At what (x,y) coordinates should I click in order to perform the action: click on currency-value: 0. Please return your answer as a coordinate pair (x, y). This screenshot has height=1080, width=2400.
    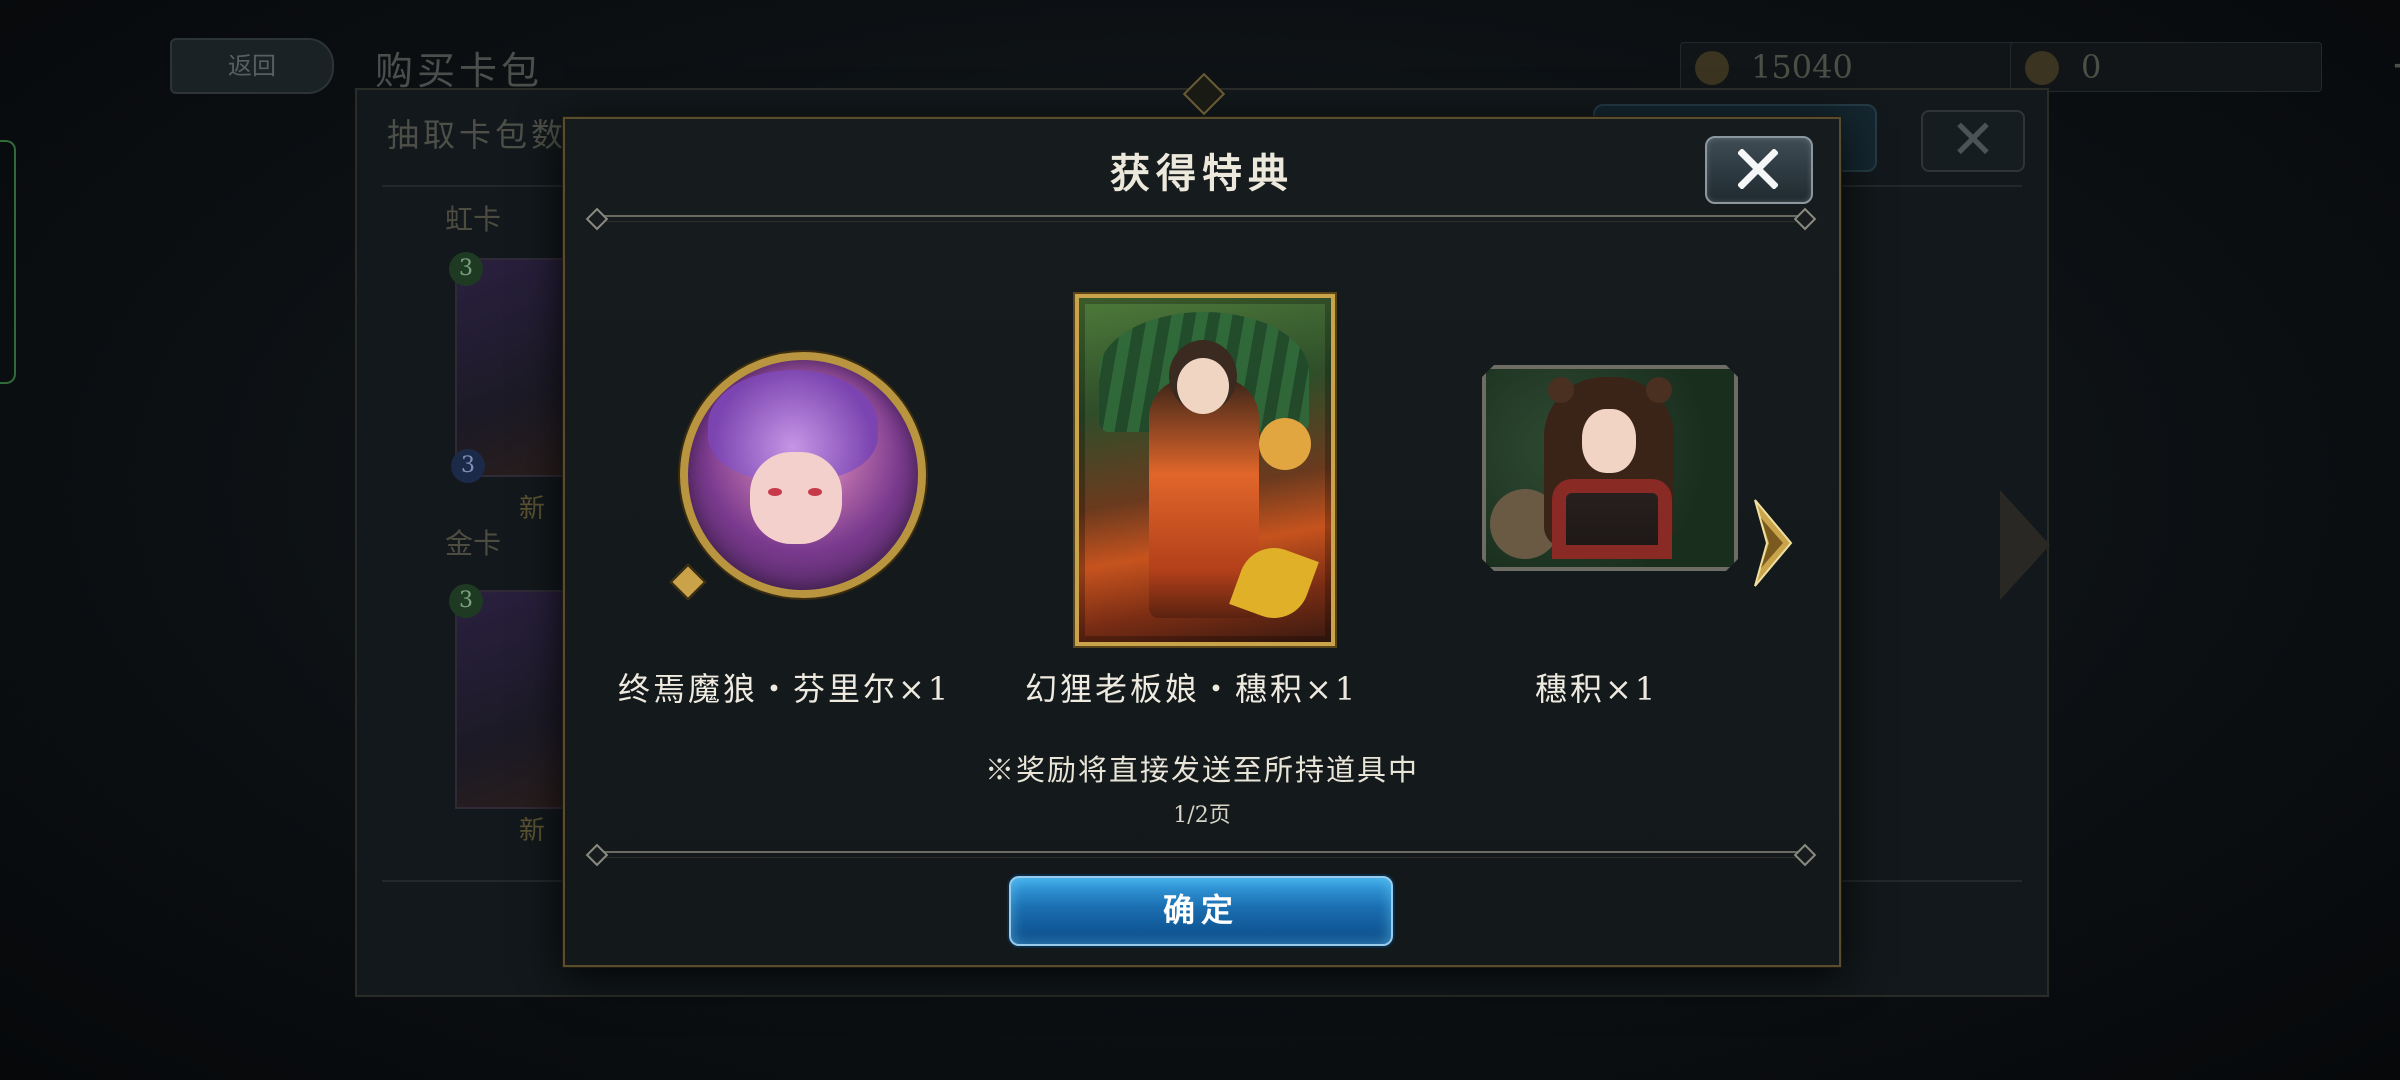
    Looking at the image, I should click on (2091, 67).